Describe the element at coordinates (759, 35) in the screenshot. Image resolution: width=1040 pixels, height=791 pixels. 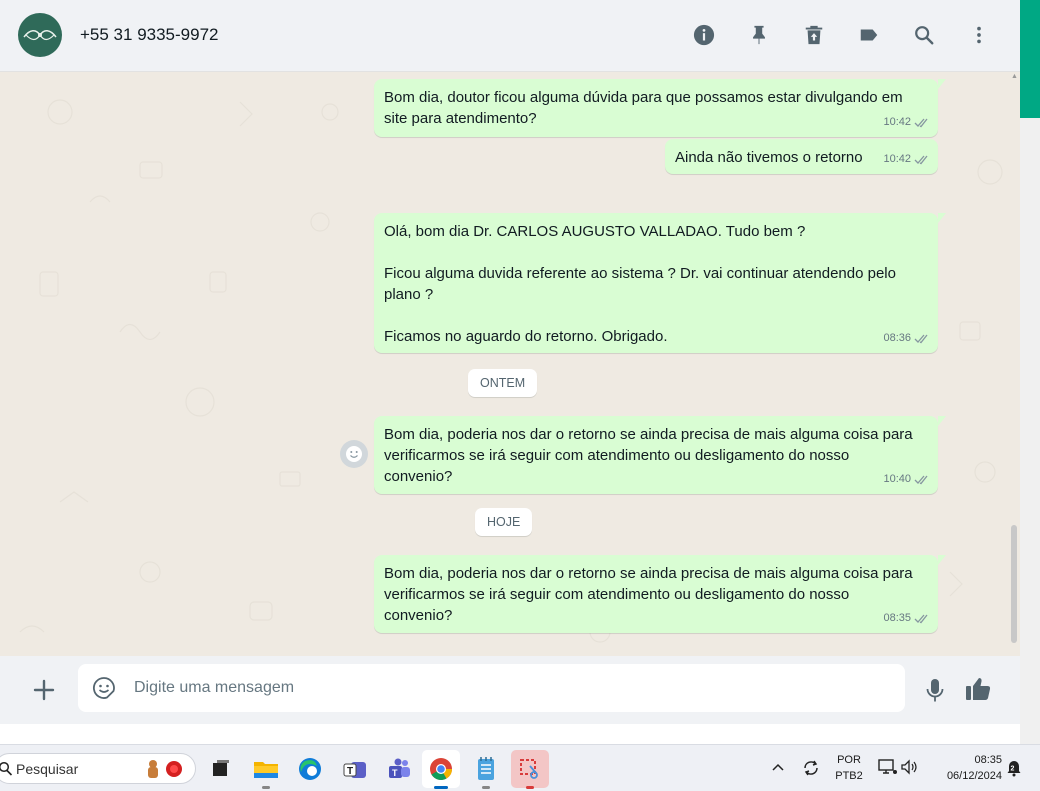
I see `pin-icon` at that location.